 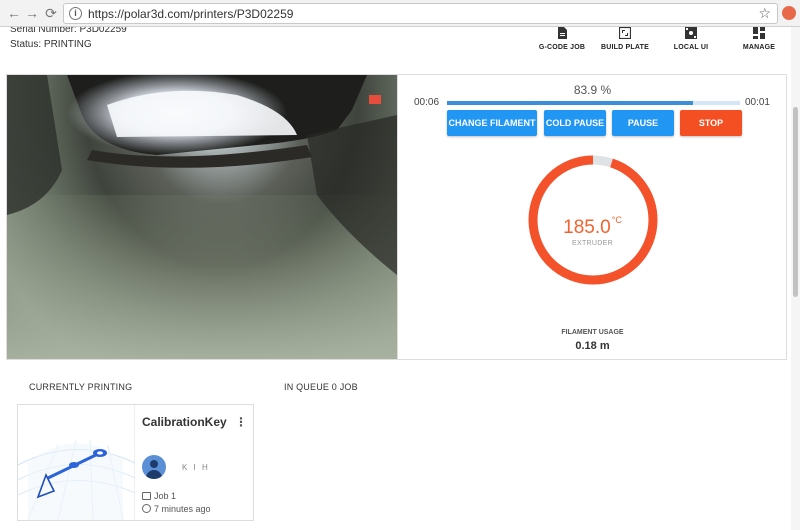 What do you see at coordinates (68, 31) in the screenshot?
I see `serial-number: Serial Number: P3D02259` at bounding box center [68, 31].